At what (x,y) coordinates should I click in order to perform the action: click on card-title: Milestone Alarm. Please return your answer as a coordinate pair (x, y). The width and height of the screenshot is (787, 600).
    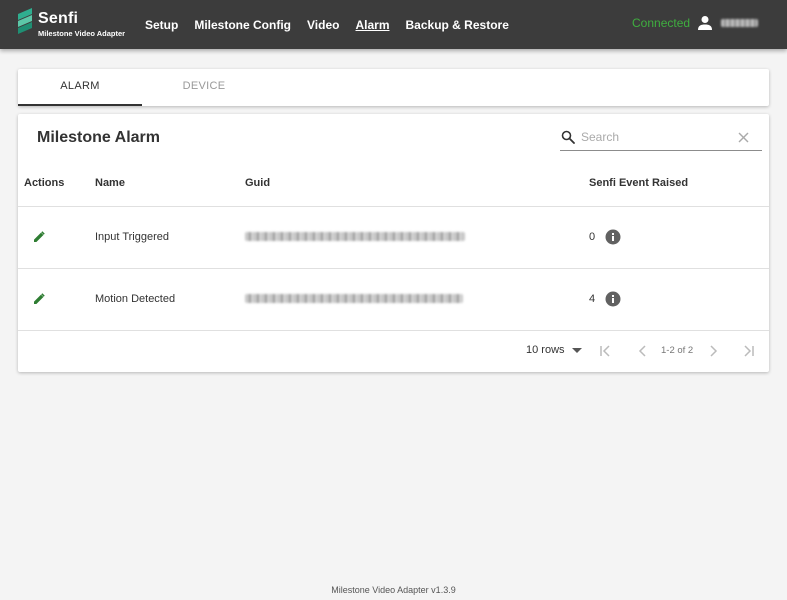
    Looking at the image, I should click on (98, 137).